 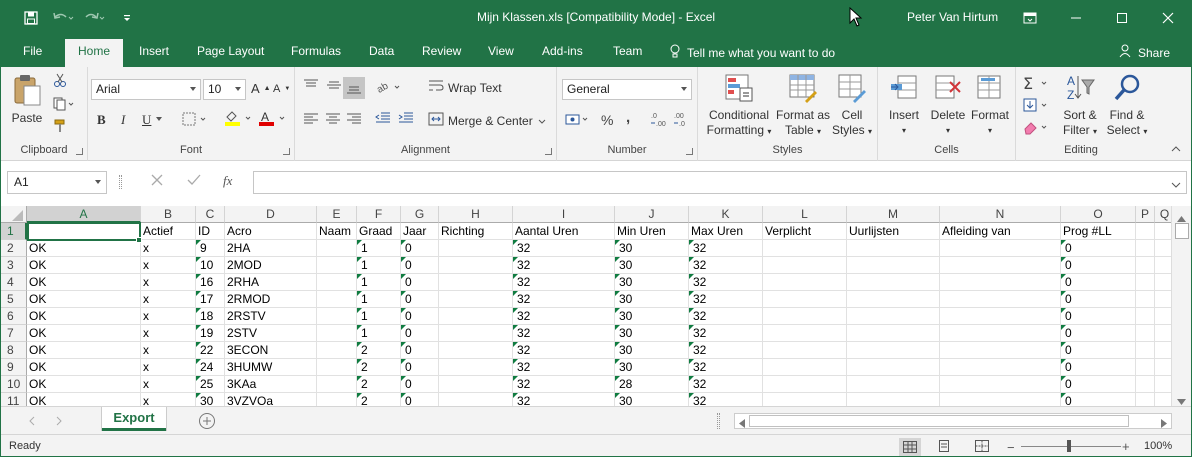 What do you see at coordinates (14, 367) in the screenshot?
I see `row-header: 9` at bounding box center [14, 367].